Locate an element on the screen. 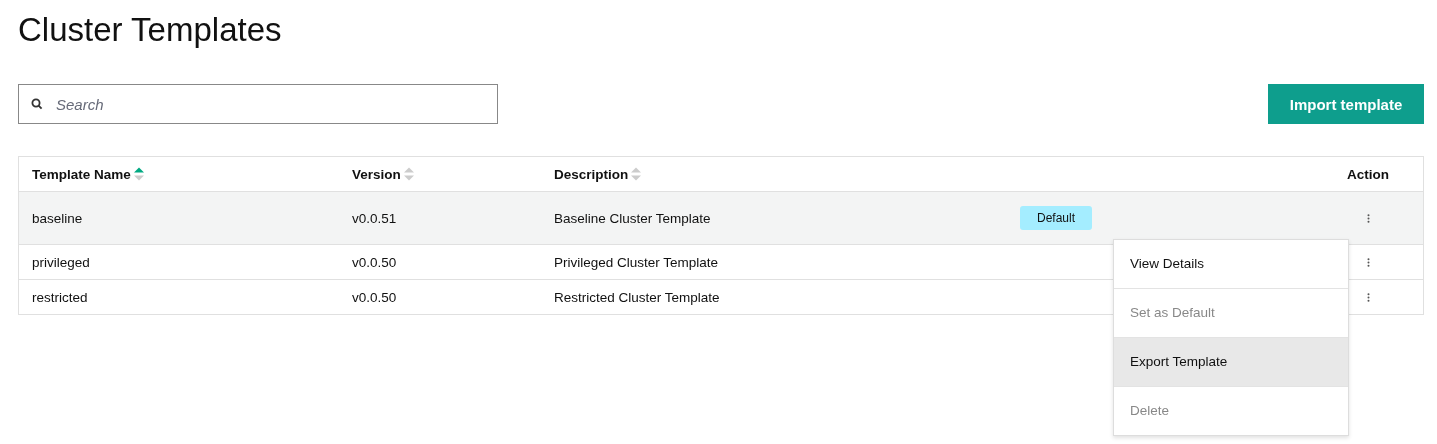  column-header: Template Name is located at coordinates (81, 174).